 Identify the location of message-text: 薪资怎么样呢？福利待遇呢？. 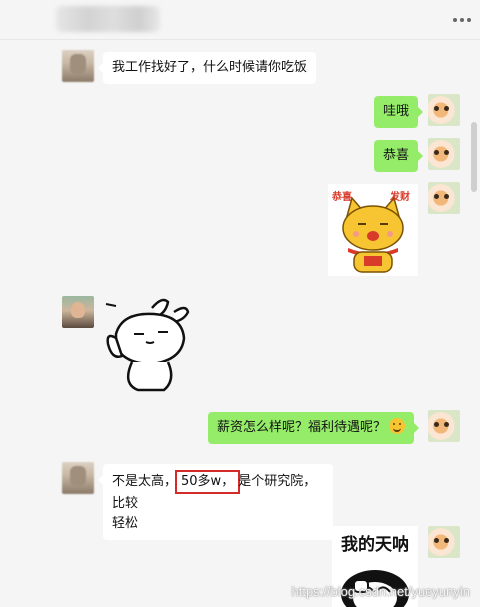
(302, 427).